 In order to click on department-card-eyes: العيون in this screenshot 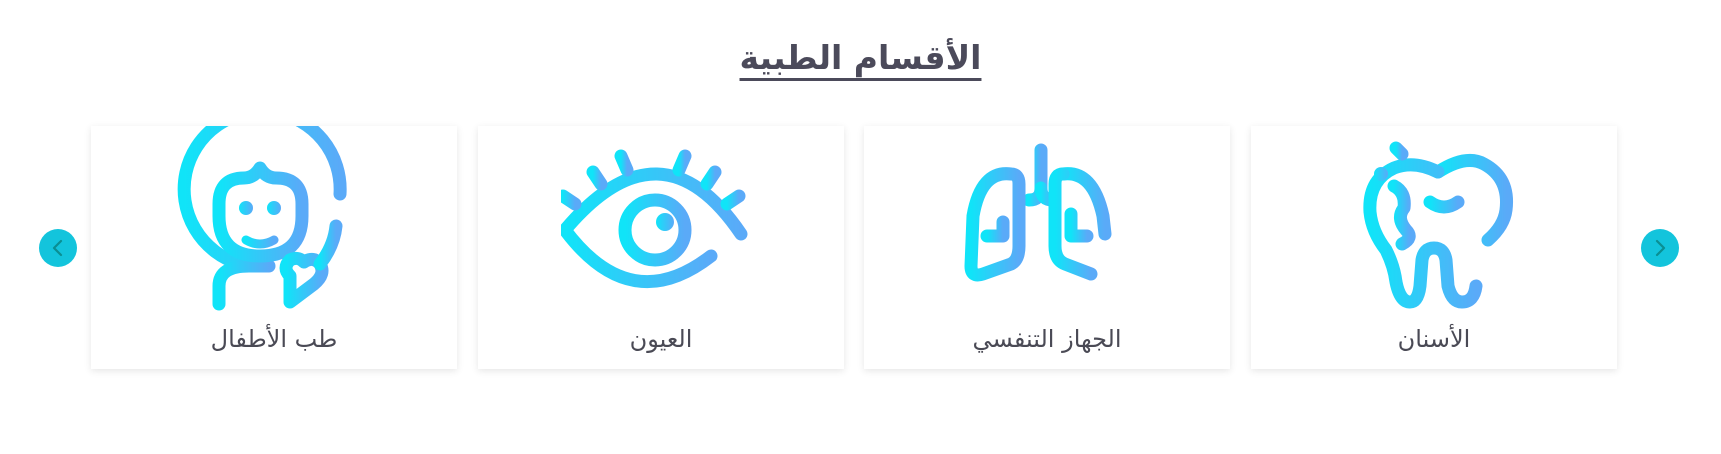, I will do `click(661, 247)`.